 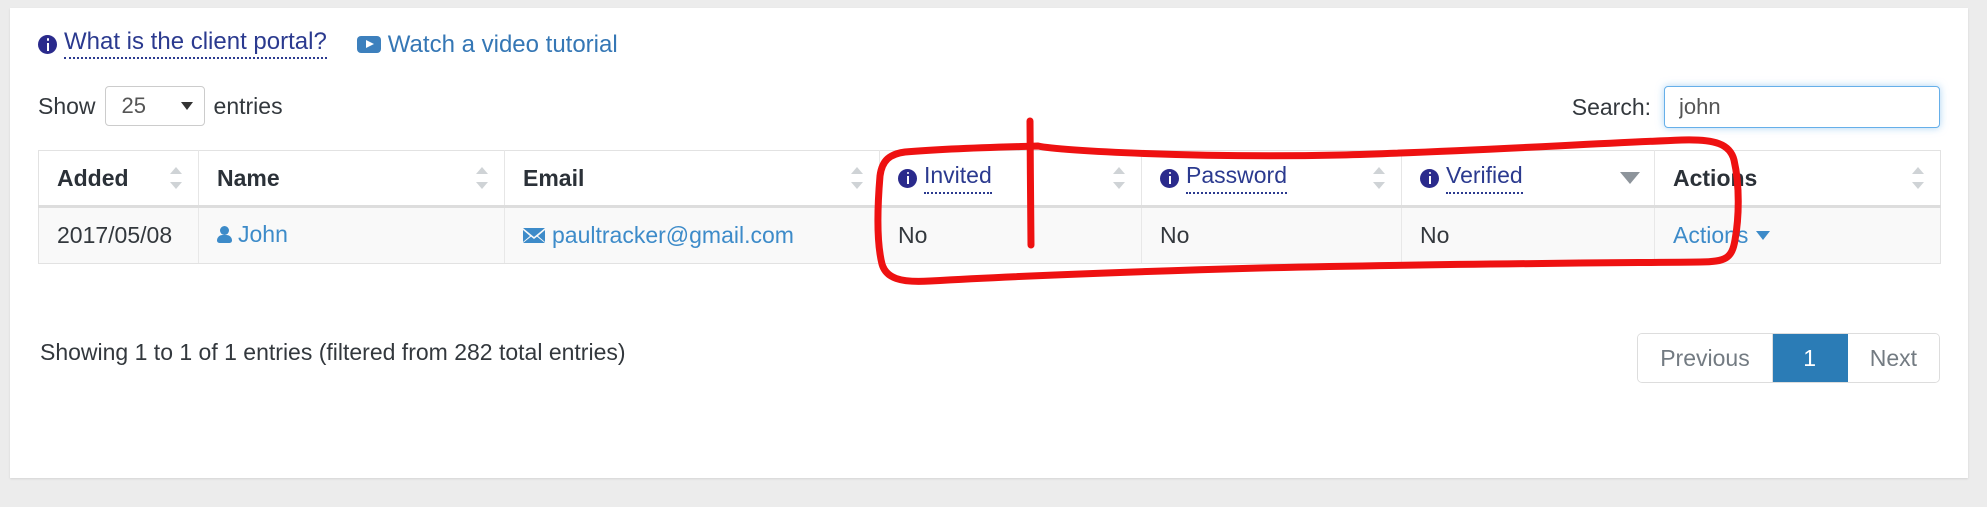 What do you see at coordinates (1236, 178) in the screenshot?
I see `column-header-password-label: Password` at bounding box center [1236, 178].